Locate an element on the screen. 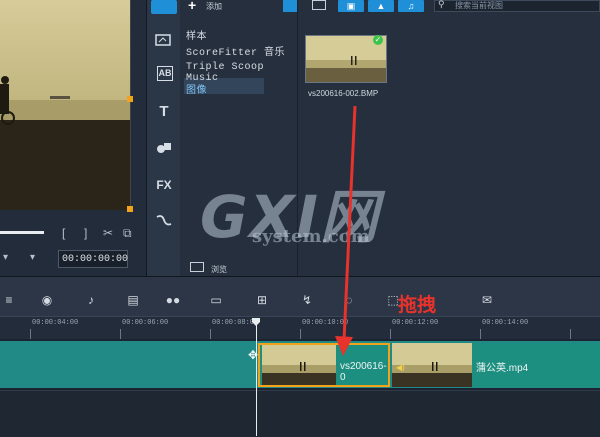 This screenshot has width=600, height=437. drag-arrow-overlay is located at coordinates (346, 230).